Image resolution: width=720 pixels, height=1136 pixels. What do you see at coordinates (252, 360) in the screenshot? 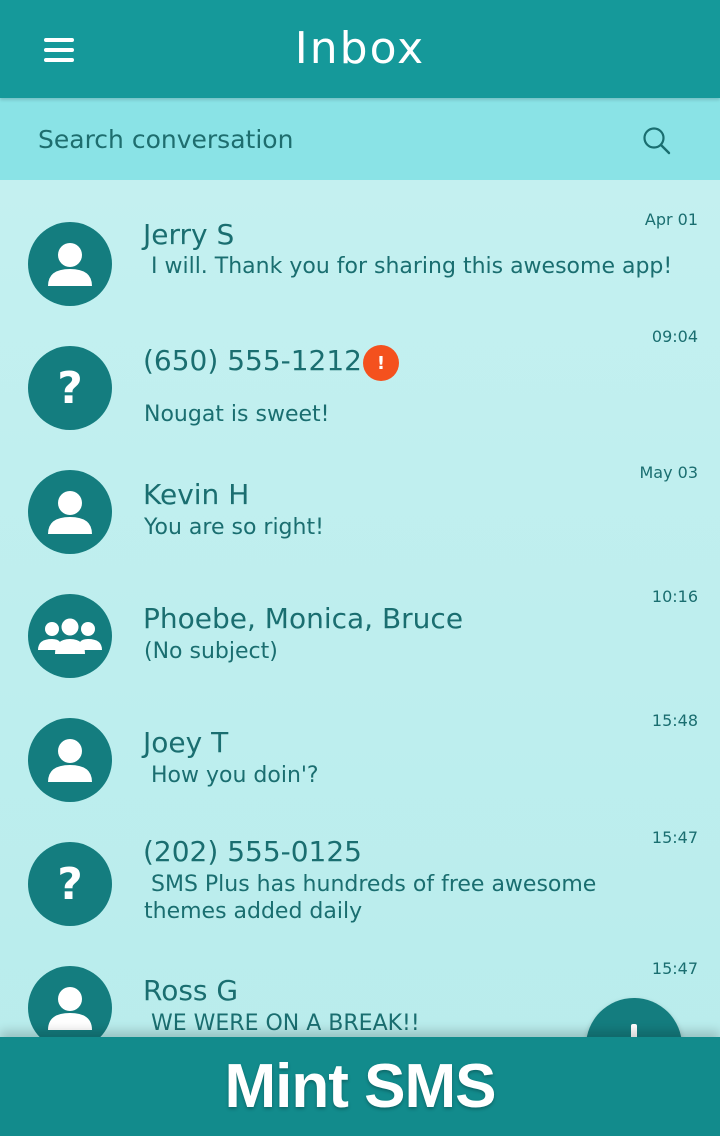
I see `conversation-name: (650) 555-1212` at bounding box center [252, 360].